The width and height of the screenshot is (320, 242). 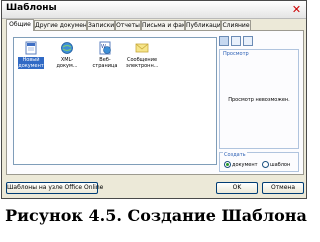 I want to click on web-page-icon: W, so click(x=105, y=48).